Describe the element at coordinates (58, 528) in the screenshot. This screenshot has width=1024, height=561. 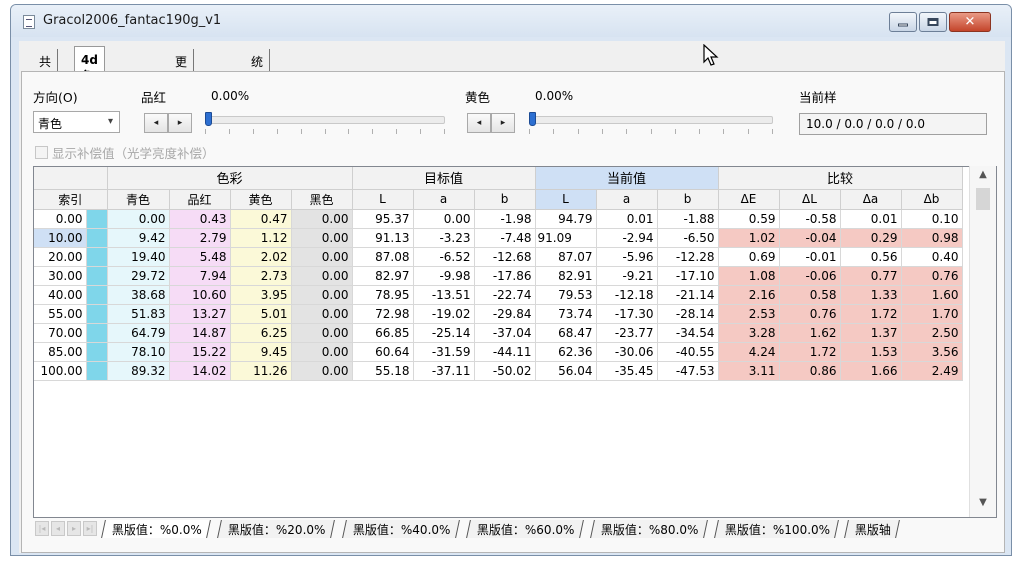
I see `prev-sheet-button: ◂` at that location.